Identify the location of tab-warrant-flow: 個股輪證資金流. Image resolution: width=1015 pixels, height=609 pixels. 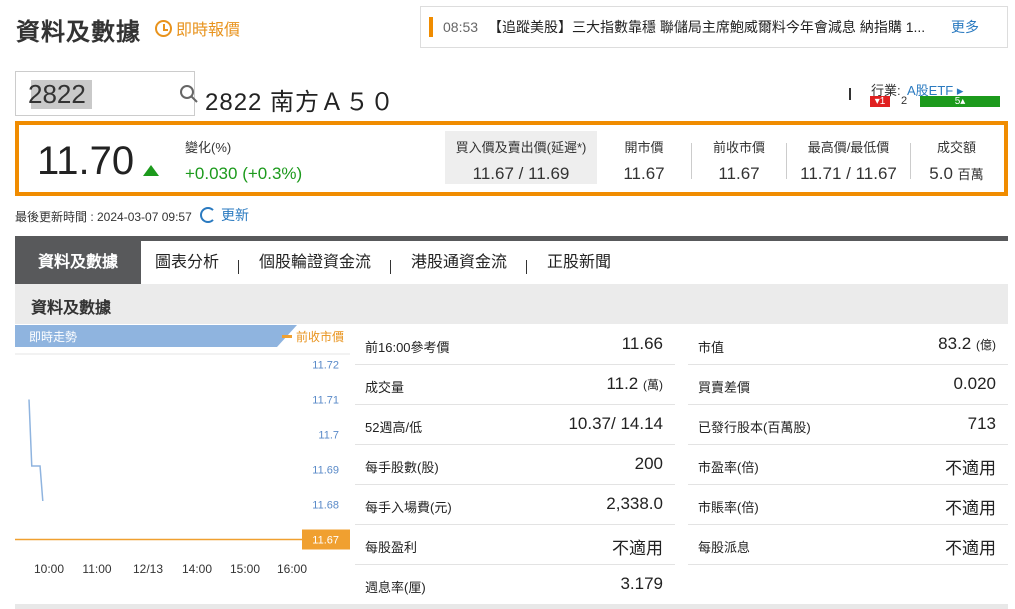
(315, 262).